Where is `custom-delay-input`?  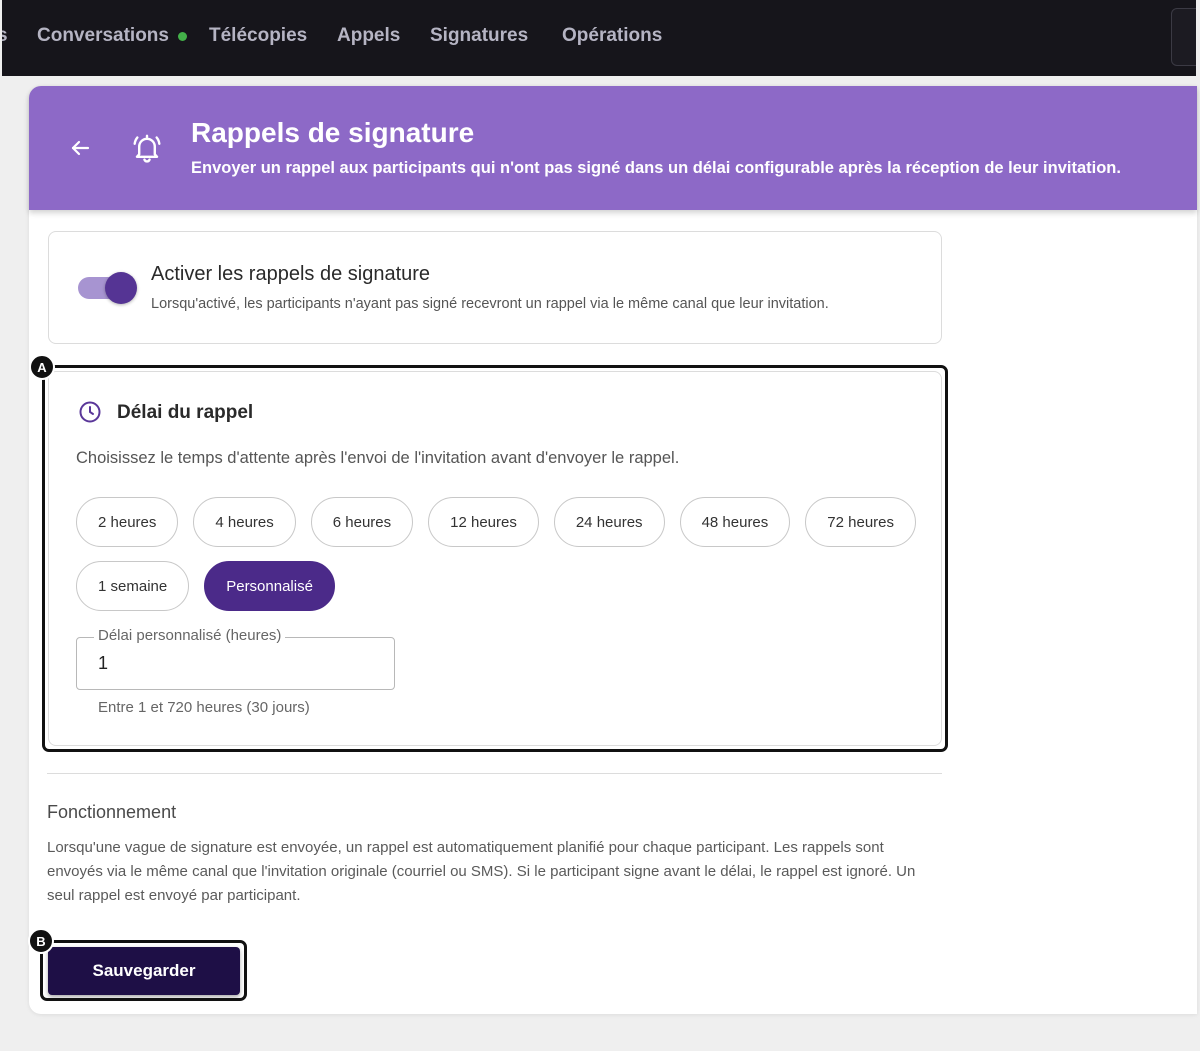 custom-delay-input is located at coordinates (235, 663).